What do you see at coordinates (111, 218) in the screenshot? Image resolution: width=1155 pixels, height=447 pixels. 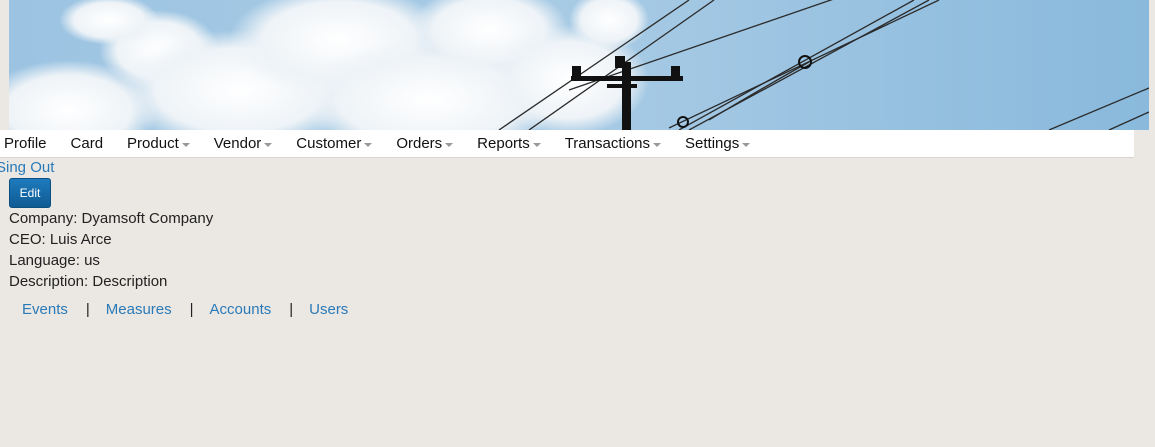 I see `company-name: Company: Dyamsoft Company` at bounding box center [111, 218].